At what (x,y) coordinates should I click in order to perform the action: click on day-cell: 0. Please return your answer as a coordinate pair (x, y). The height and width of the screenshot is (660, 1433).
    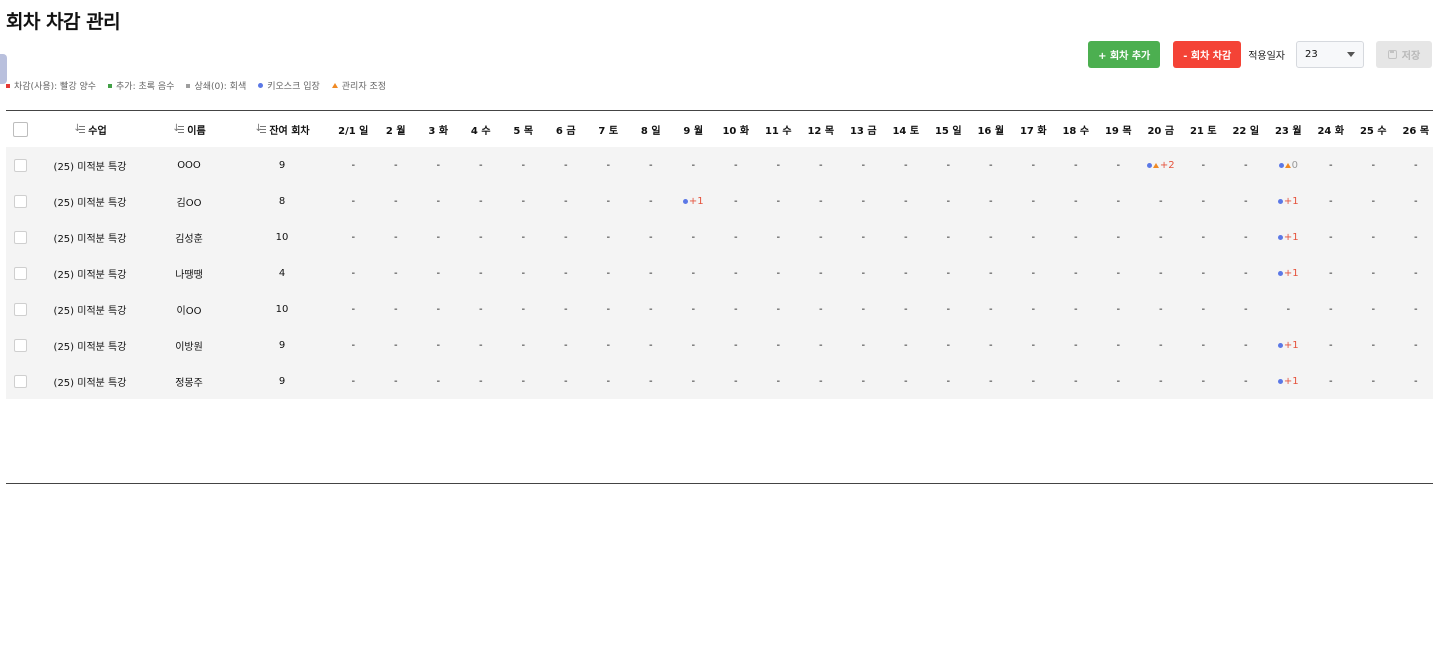
    Looking at the image, I should click on (1288, 165).